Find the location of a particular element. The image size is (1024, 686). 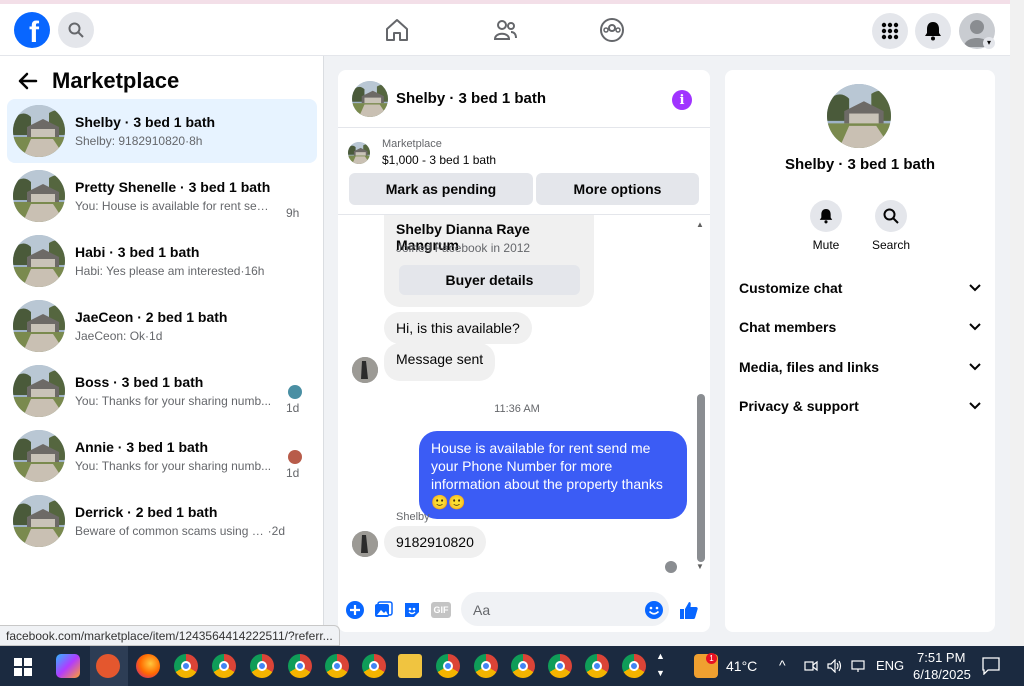

groups-icon is located at coordinates (612, 30).